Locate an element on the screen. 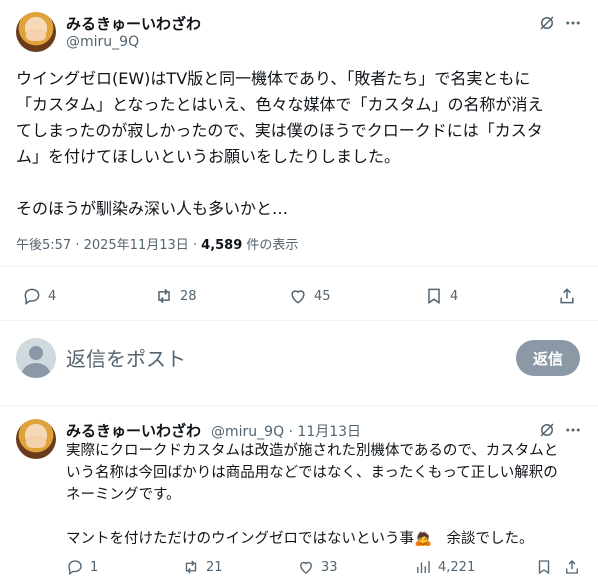 This screenshot has width=598, height=584. repost-button: 28 is located at coordinates (175, 296).